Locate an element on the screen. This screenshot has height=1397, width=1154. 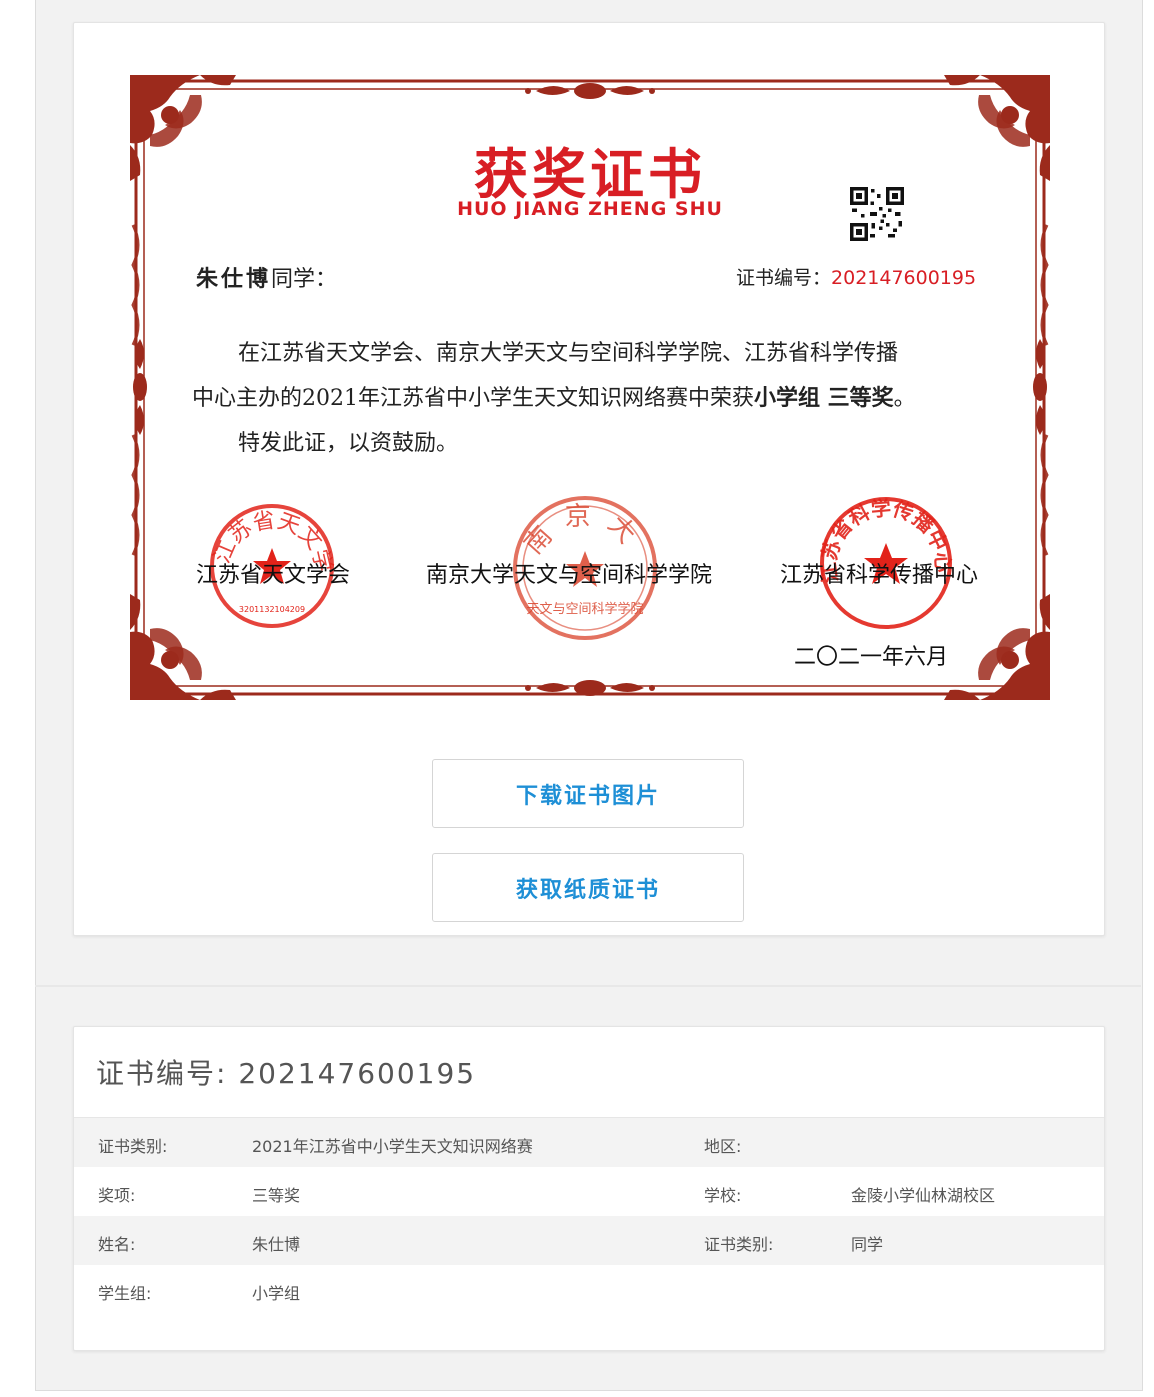
table-row: 学生组: 小学组 is located at coordinates (589, 1289).